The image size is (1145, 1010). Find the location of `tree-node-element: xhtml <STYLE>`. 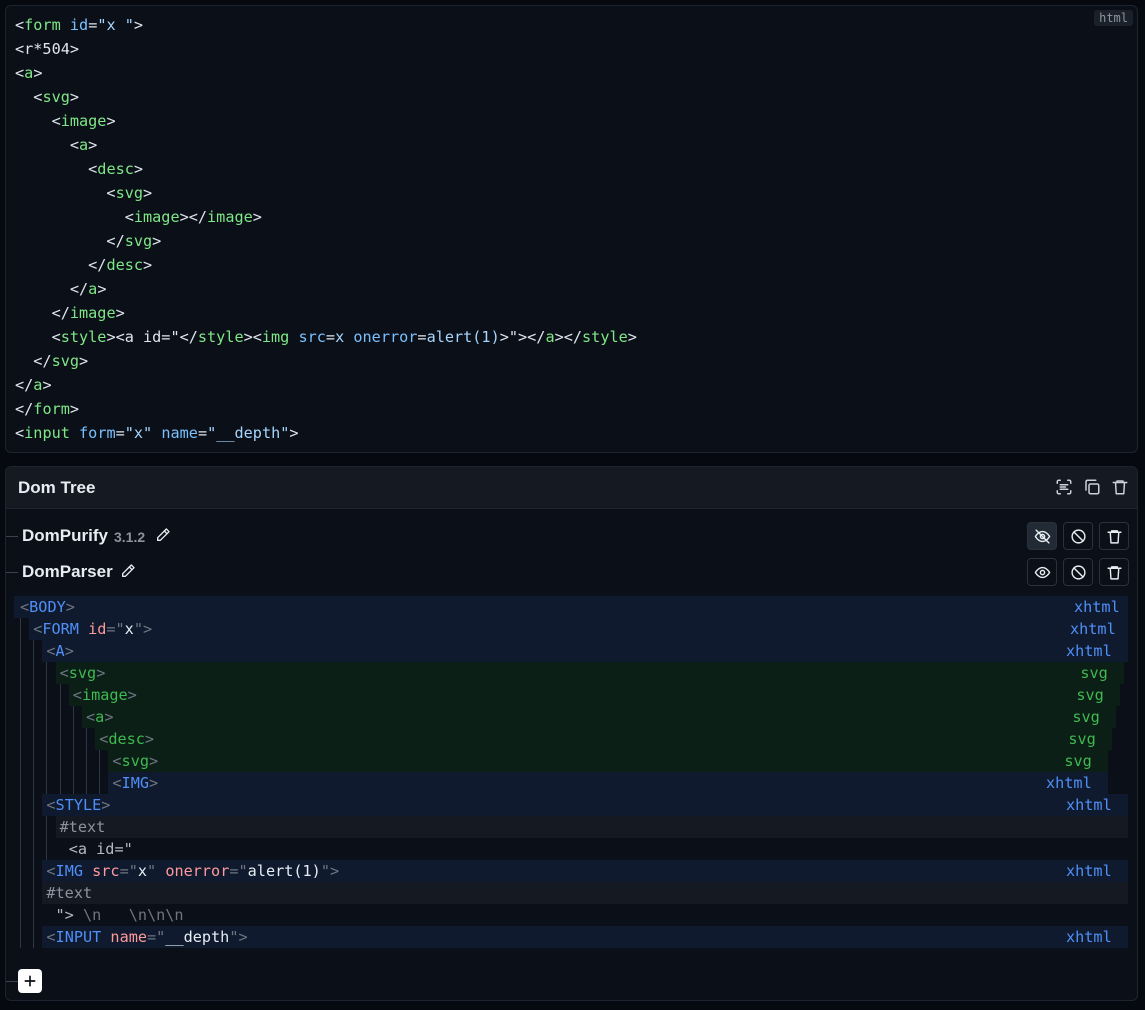

tree-node-element: xhtml <STYLE> is located at coordinates (571, 805).